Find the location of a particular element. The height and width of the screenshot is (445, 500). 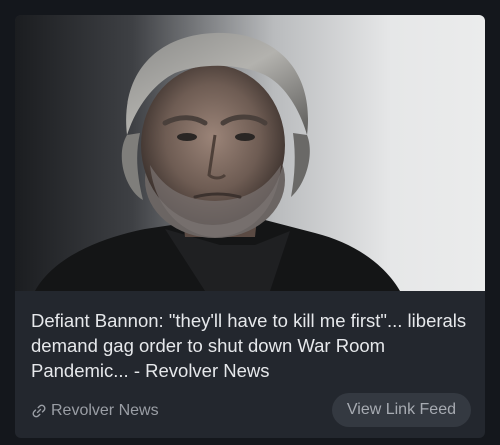

source-link: Revolver News is located at coordinates (95, 411).